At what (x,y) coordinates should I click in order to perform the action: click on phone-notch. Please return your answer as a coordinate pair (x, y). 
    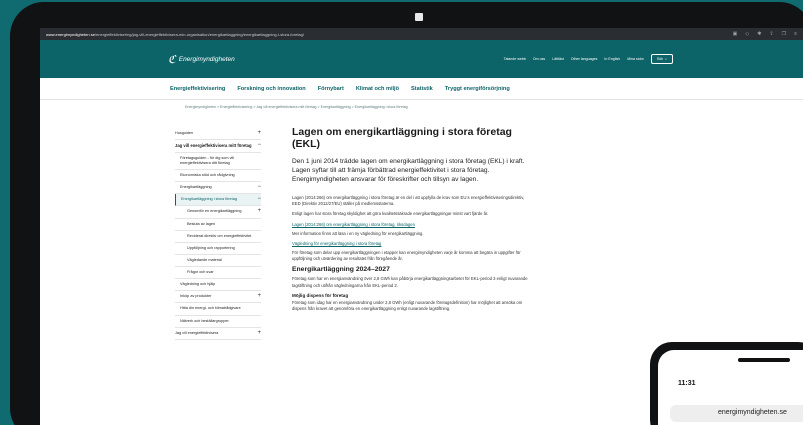
    Looking at the image, I should click on (764, 360).